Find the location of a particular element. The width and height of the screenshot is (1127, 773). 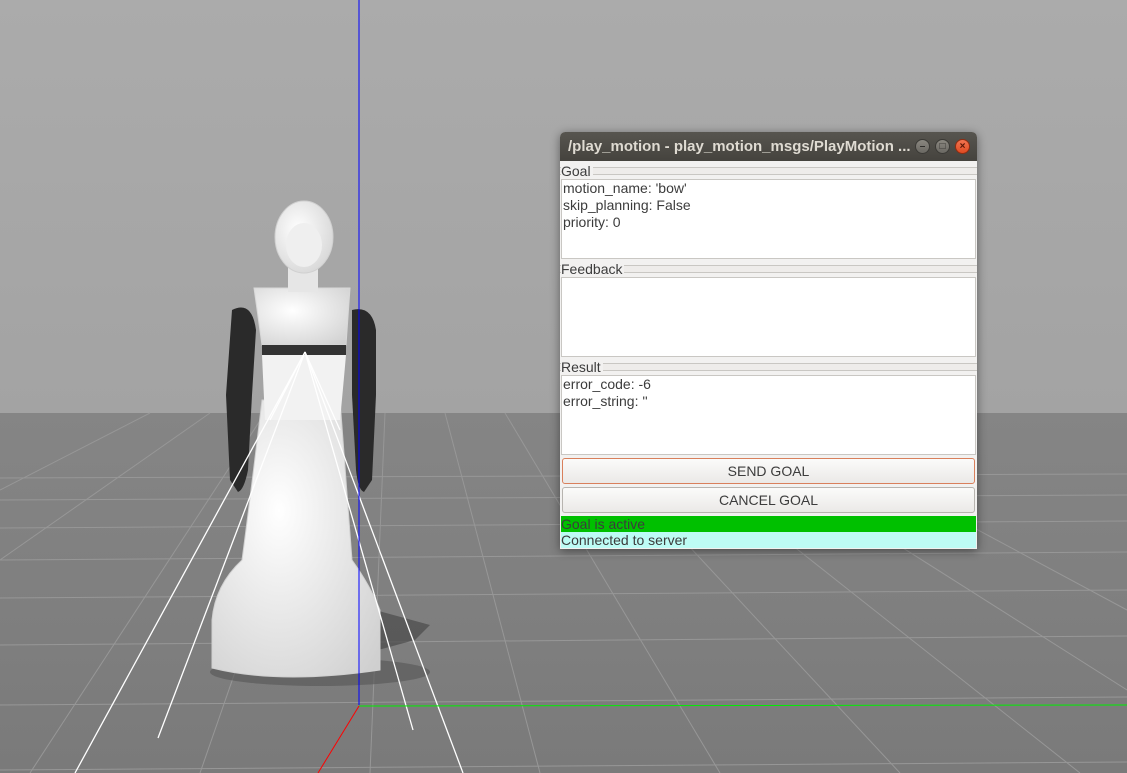

result-line: error_code: -6 is located at coordinates (607, 384).